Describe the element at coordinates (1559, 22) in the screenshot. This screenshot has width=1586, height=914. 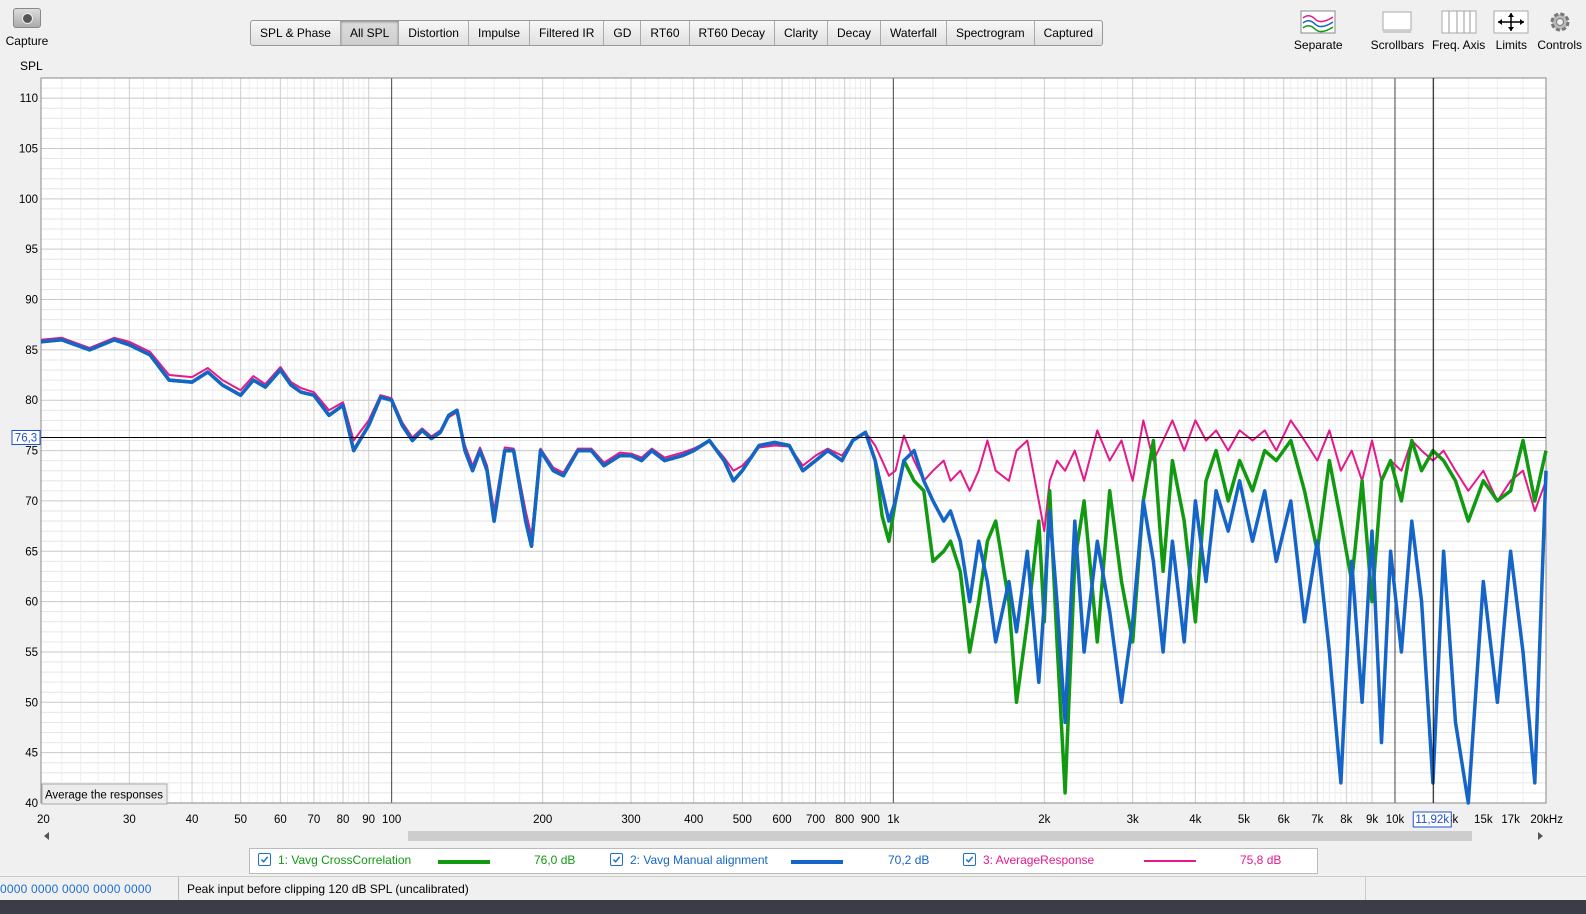
I see `gear-icon` at that location.